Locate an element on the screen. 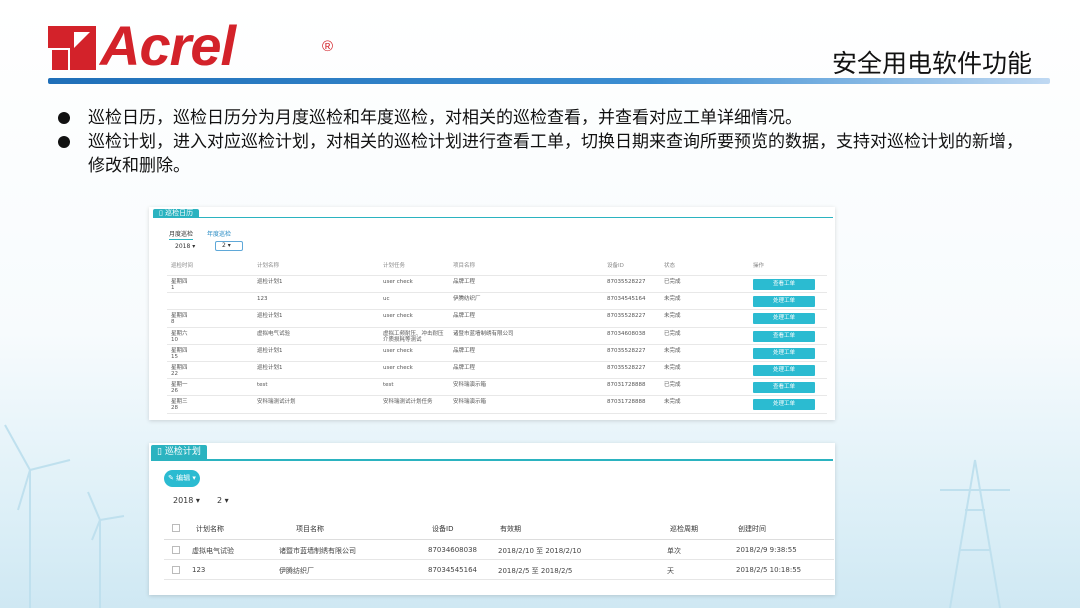 The width and height of the screenshot is (1080, 608). edit-button: ✎ 编辑 ▾ is located at coordinates (182, 478).